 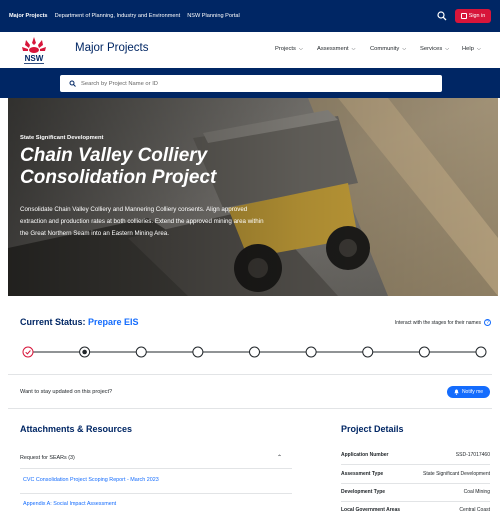 I want to click on accordion-request-for-sears: Request for SEARs (3) ⌃, so click(x=156, y=458).